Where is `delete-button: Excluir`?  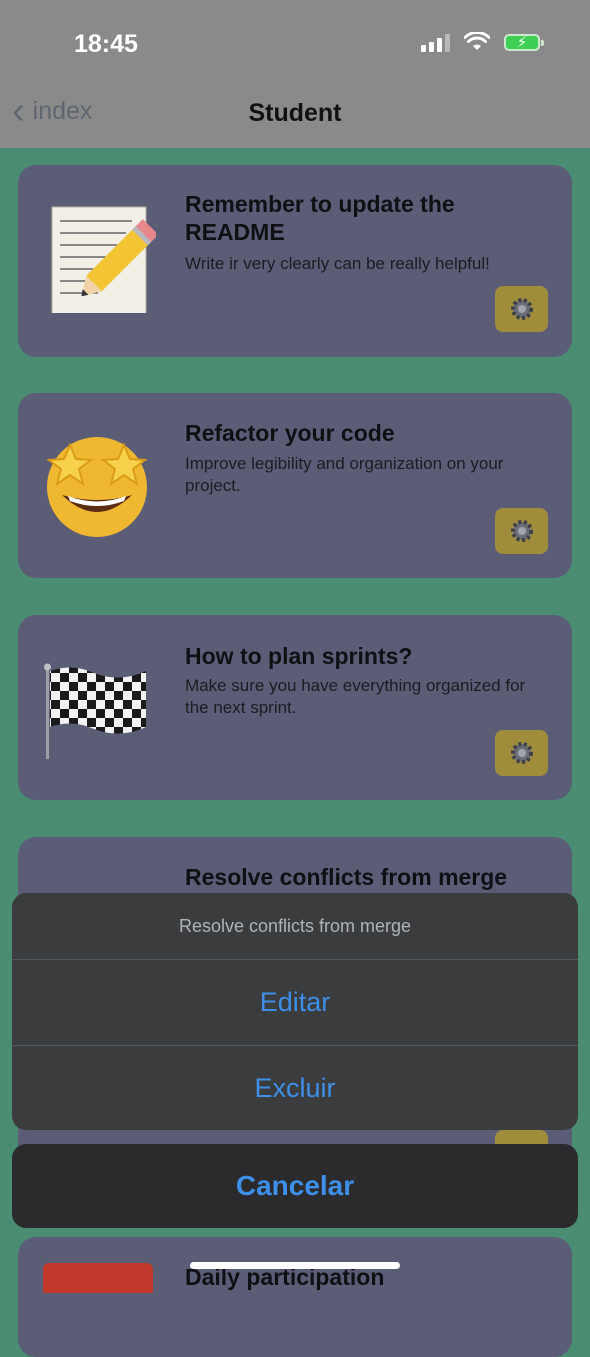
delete-button: Excluir is located at coordinates (295, 1087).